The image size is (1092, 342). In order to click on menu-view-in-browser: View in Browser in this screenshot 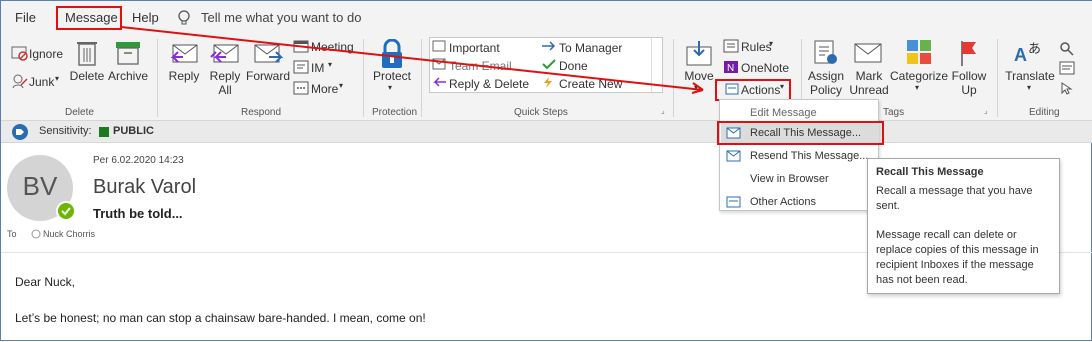, I will do `click(789, 179)`.